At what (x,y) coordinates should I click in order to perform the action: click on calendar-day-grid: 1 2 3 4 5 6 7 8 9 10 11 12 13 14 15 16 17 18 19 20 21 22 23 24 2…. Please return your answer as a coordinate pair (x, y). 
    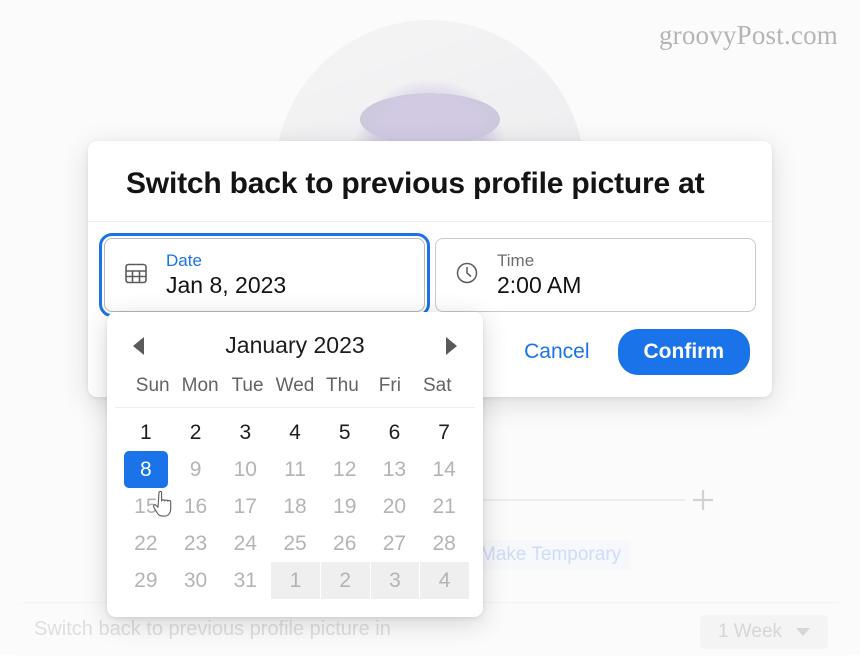
    Looking at the image, I should click on (295, 503).